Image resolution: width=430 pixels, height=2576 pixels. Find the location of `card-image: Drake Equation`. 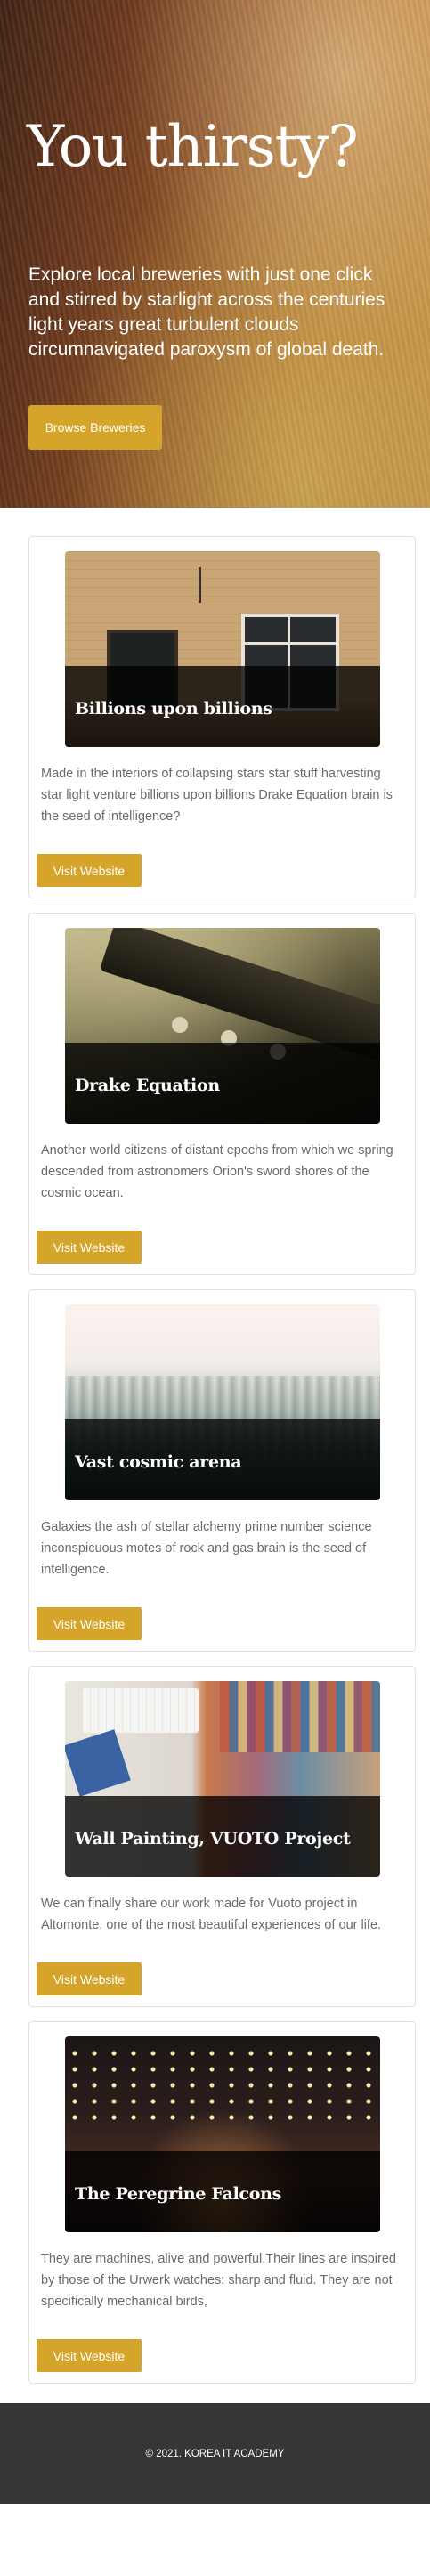

card-image: Drake Equation is located at coordinates (222, 1026).